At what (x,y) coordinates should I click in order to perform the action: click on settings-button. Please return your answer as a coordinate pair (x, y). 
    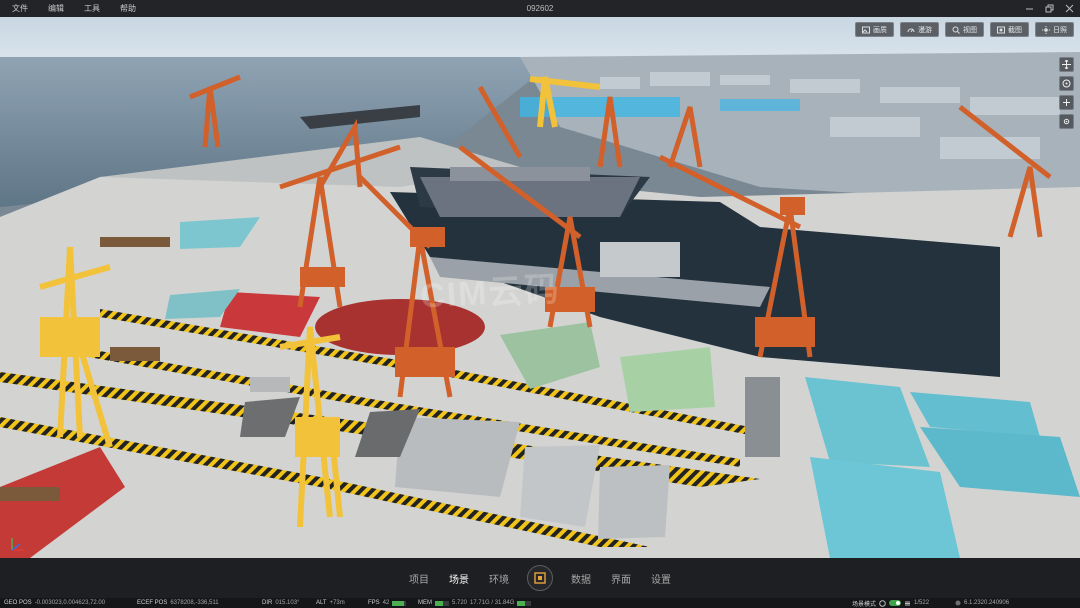
    Looking at the image, I should click on (1066, 121).